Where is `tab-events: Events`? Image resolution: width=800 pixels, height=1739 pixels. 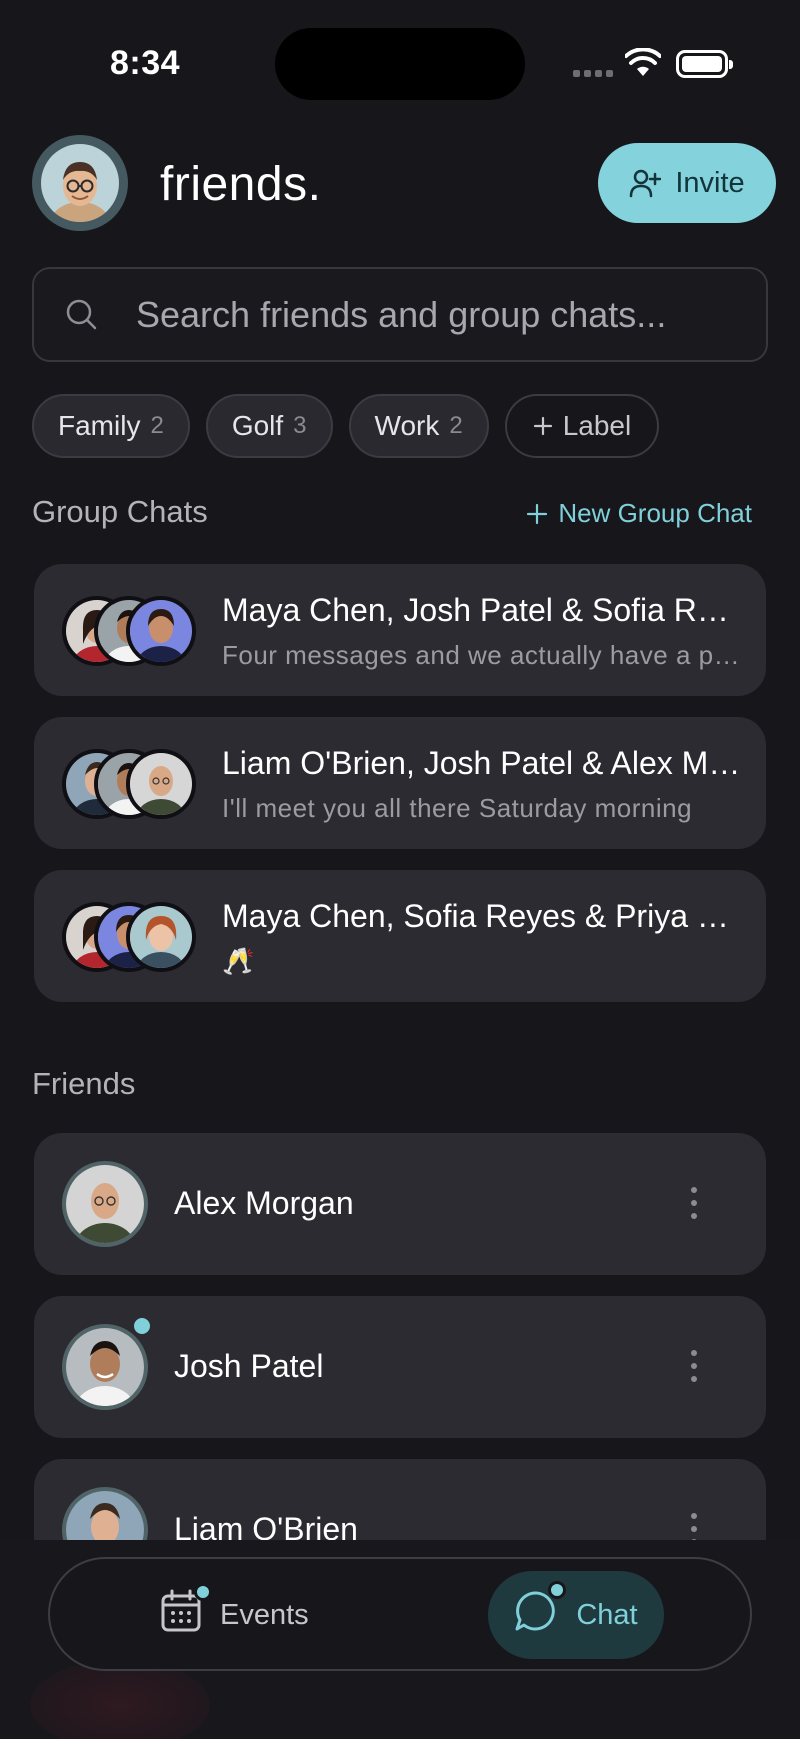 tab-events: Events is located at coordinates (234, 1615).